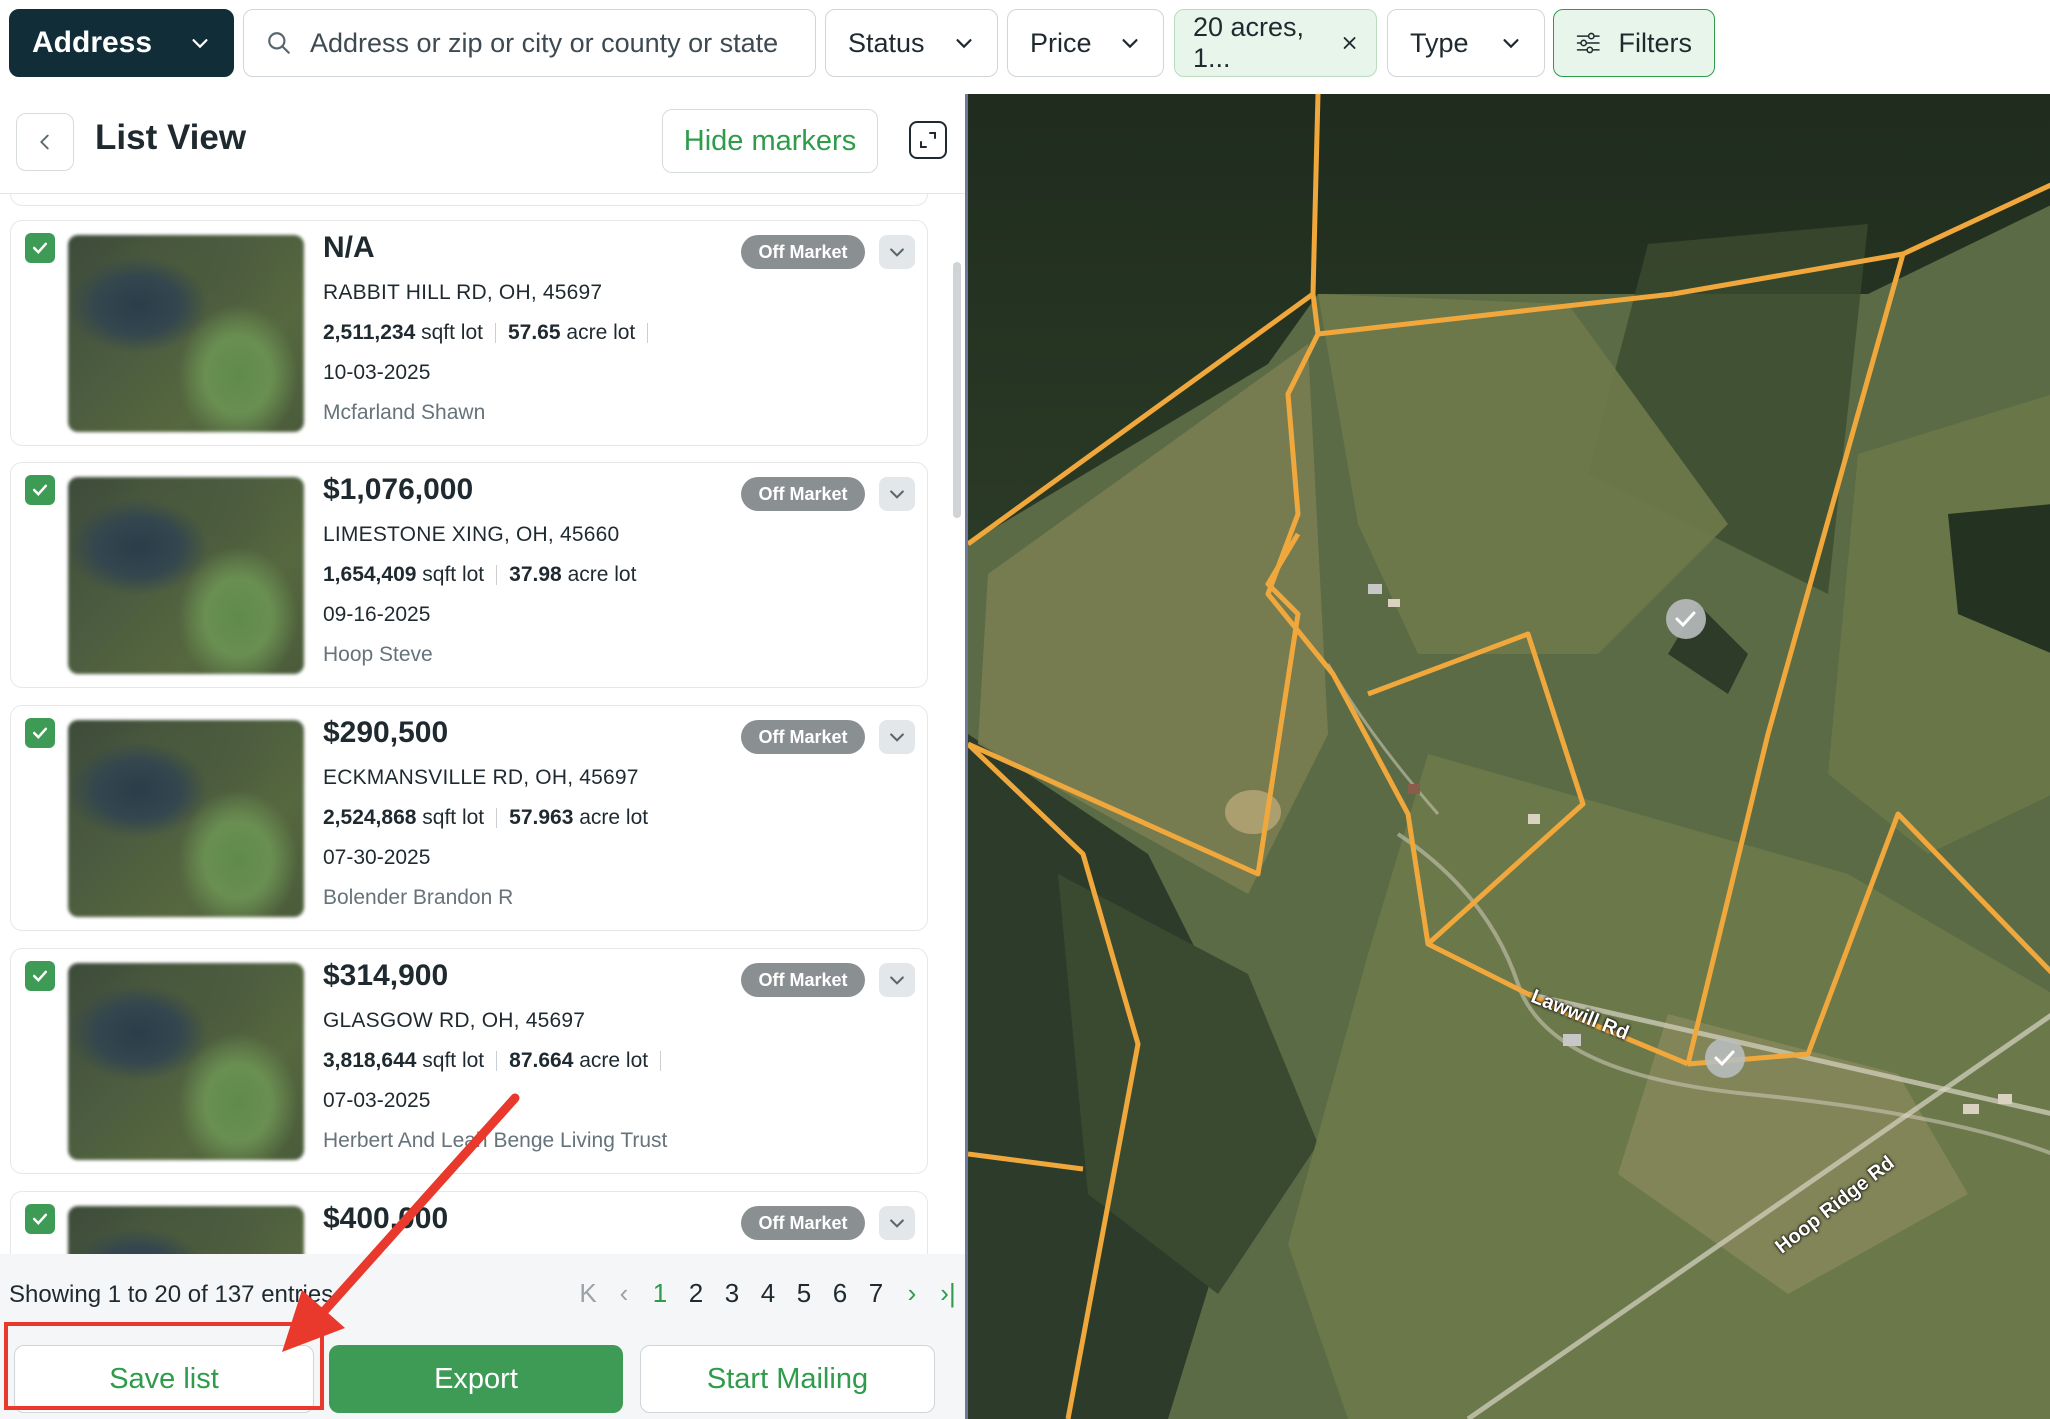  What do you see at coordinates (948, 1293) in the screenshot?
I see `last-page-button: ›|` at bounding box center [948, 1293].